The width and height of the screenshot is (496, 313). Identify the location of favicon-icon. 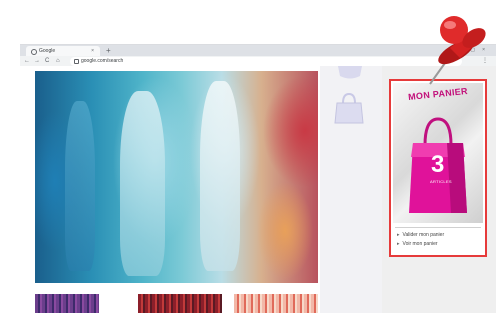
(34, 52).